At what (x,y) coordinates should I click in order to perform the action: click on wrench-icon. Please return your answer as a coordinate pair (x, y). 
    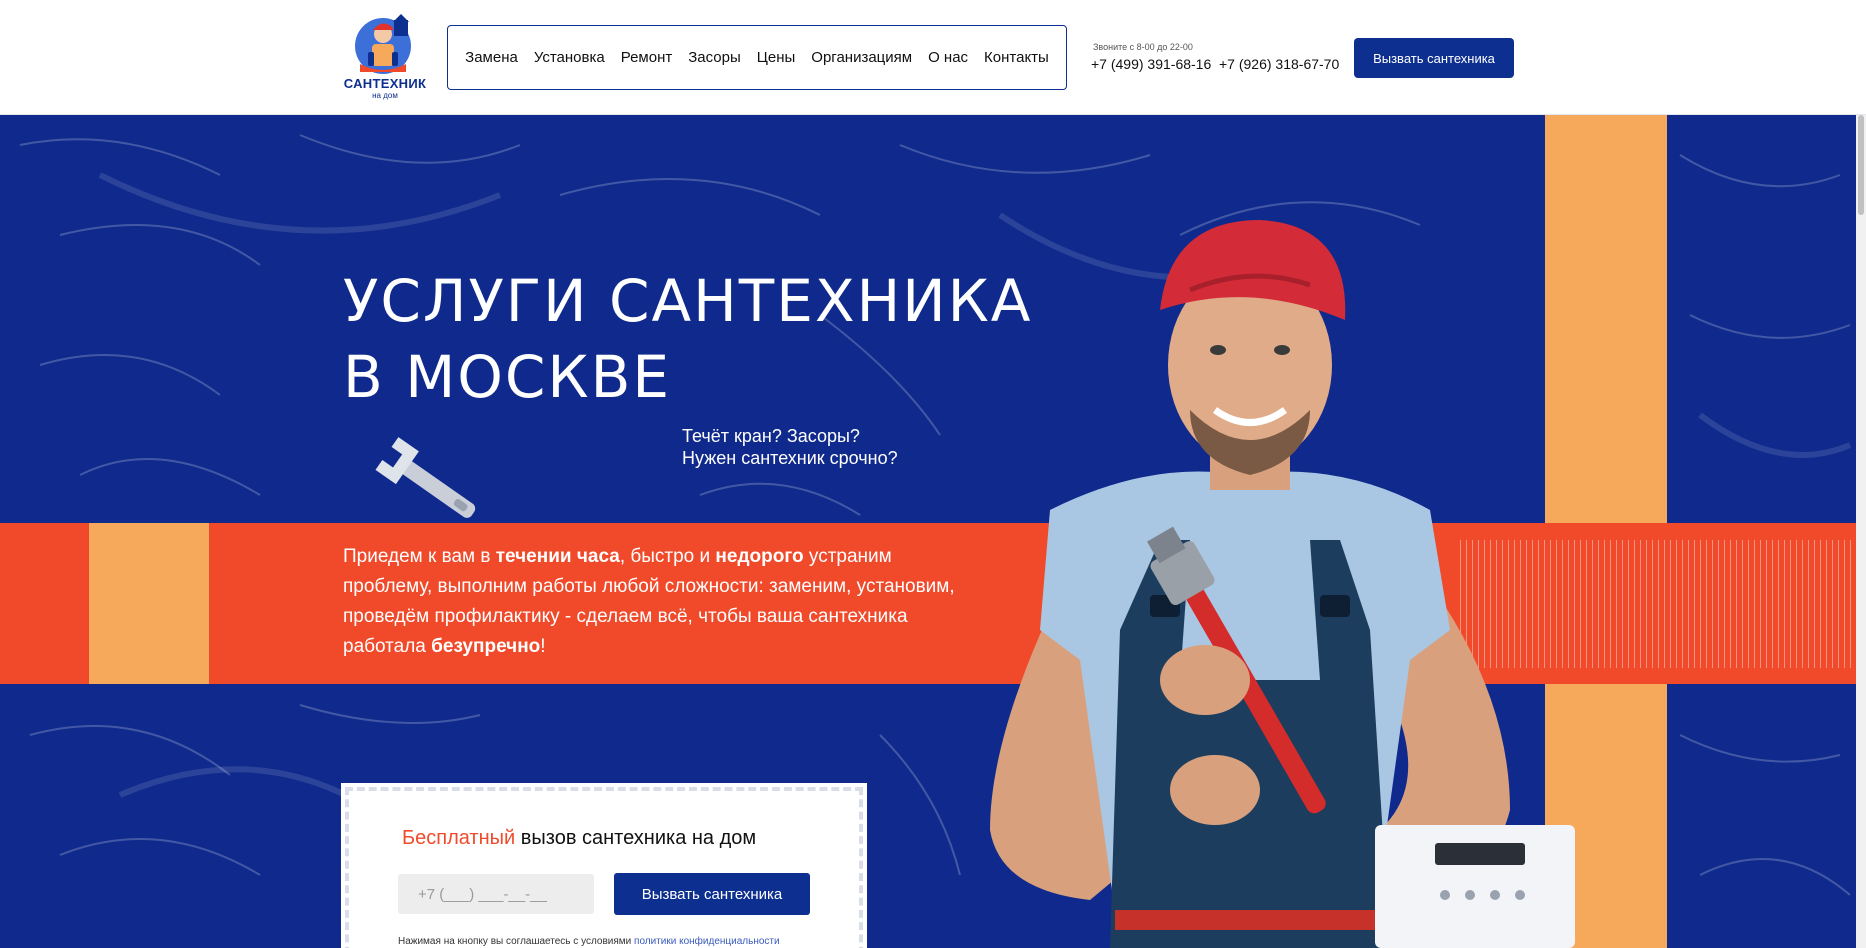
    Looking at the image, I should click on (425, 477).